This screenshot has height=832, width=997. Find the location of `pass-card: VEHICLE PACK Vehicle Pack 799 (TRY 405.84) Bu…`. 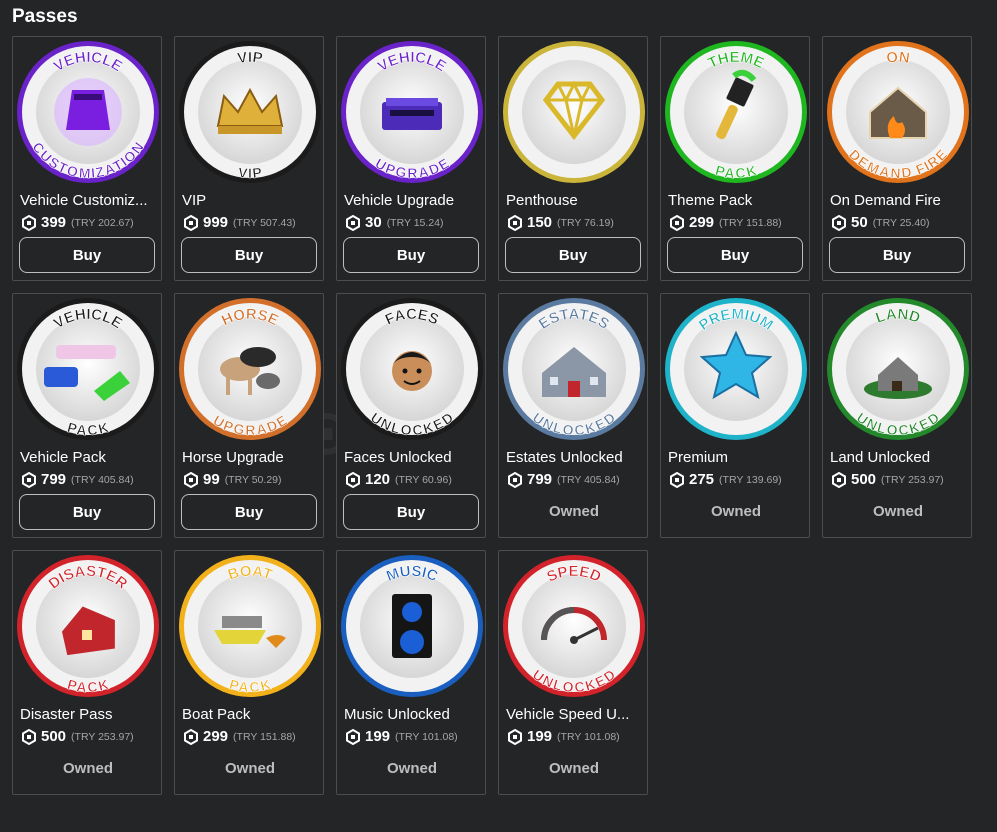

pass-card: VEHICLE PACK Vehicle Pack 799 (TRY 405.84) Bu… is located at coordinates (87, 415).